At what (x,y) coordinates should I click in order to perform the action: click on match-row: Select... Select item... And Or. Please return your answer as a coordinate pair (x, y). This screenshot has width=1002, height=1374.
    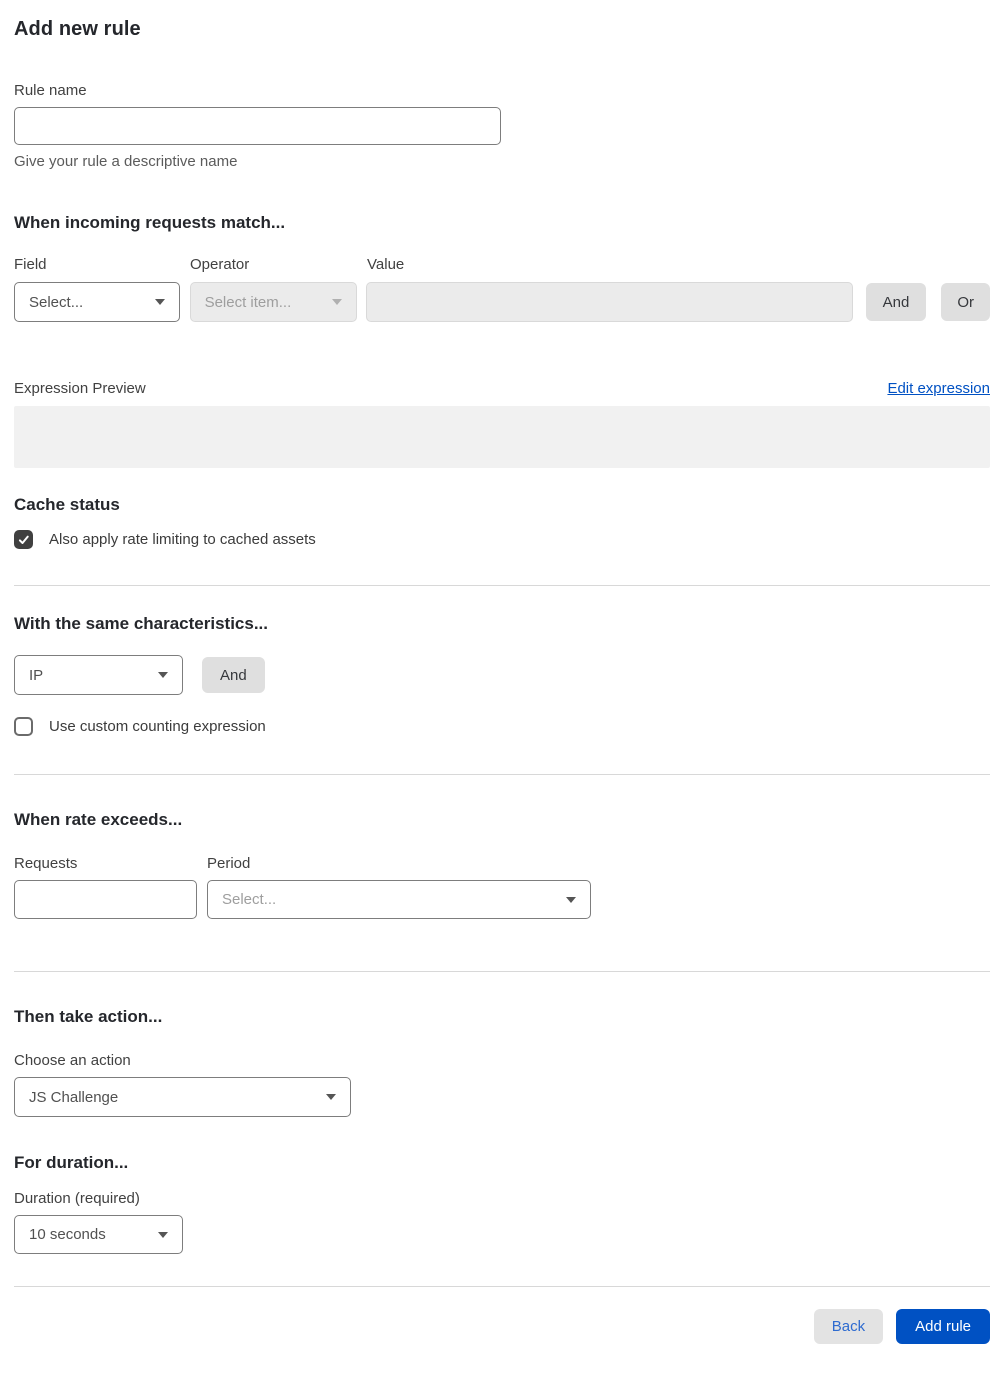
    Looking at the image, I should click on (502, 302).